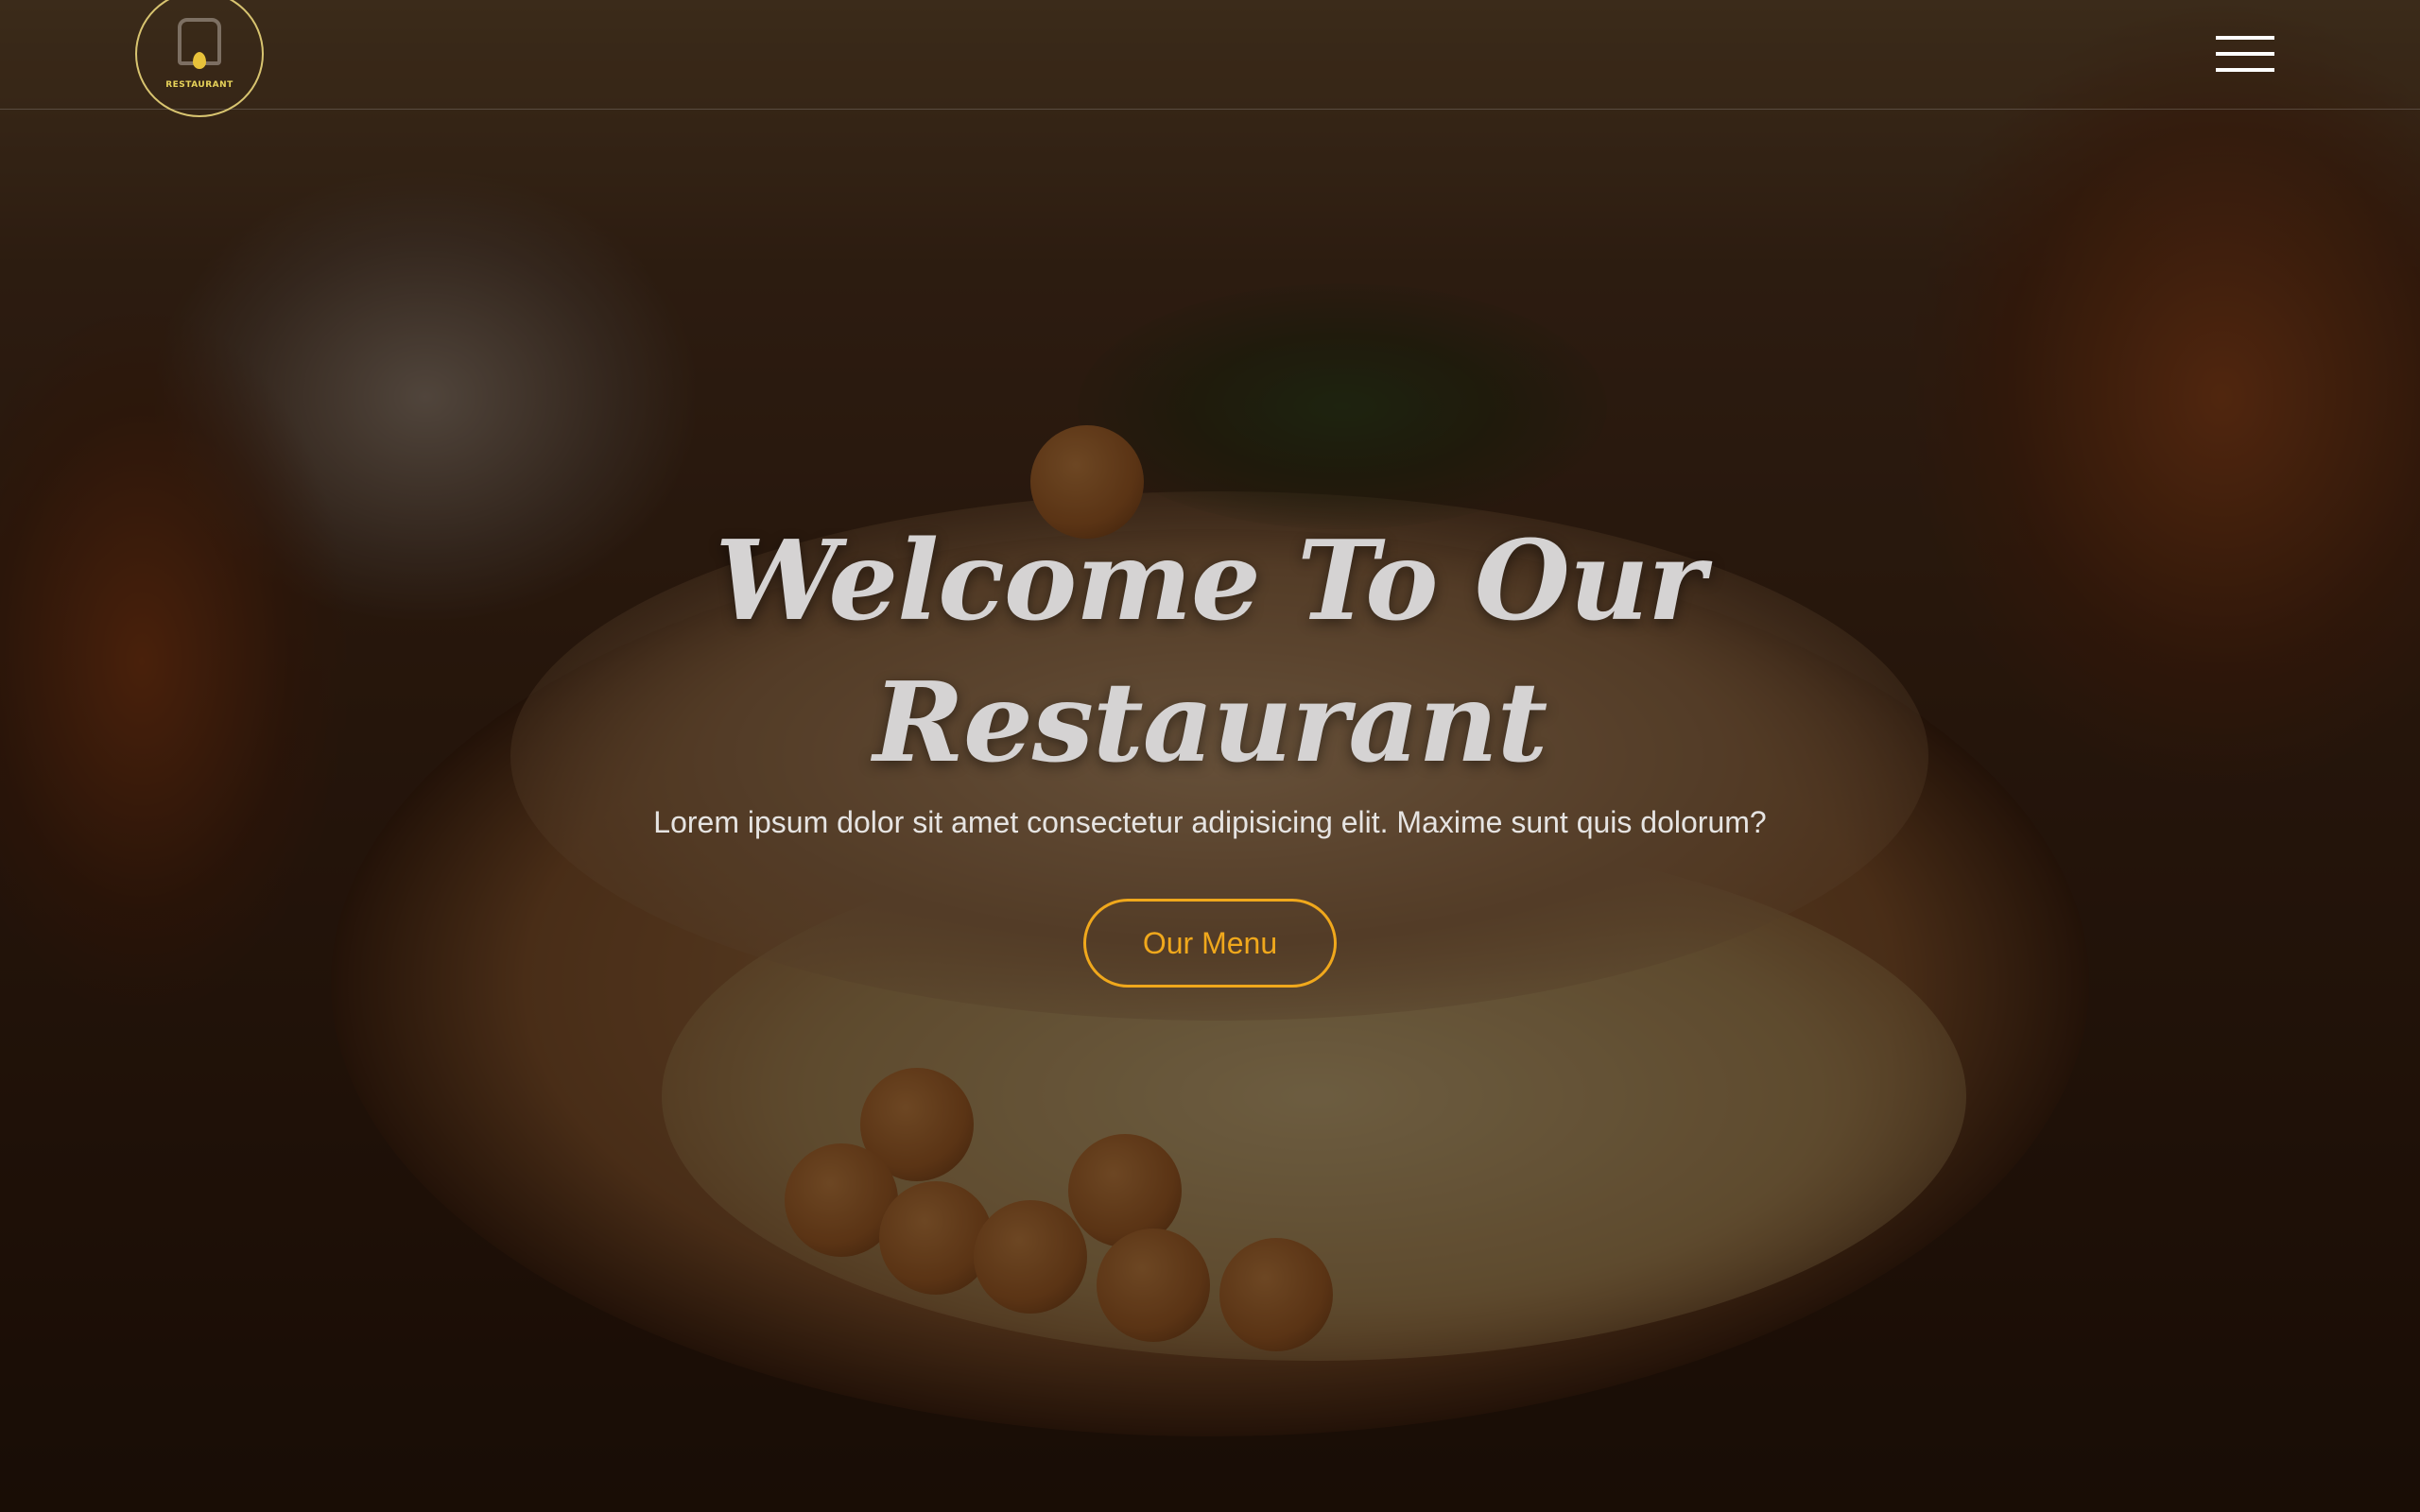 Image resolution: width=2420 pixels, height=1512 pixels. What do you see at coordinates (2245, 55) in the screenshot?
I see `hamburger-menu-icon` at bounding box center [2245, 55].